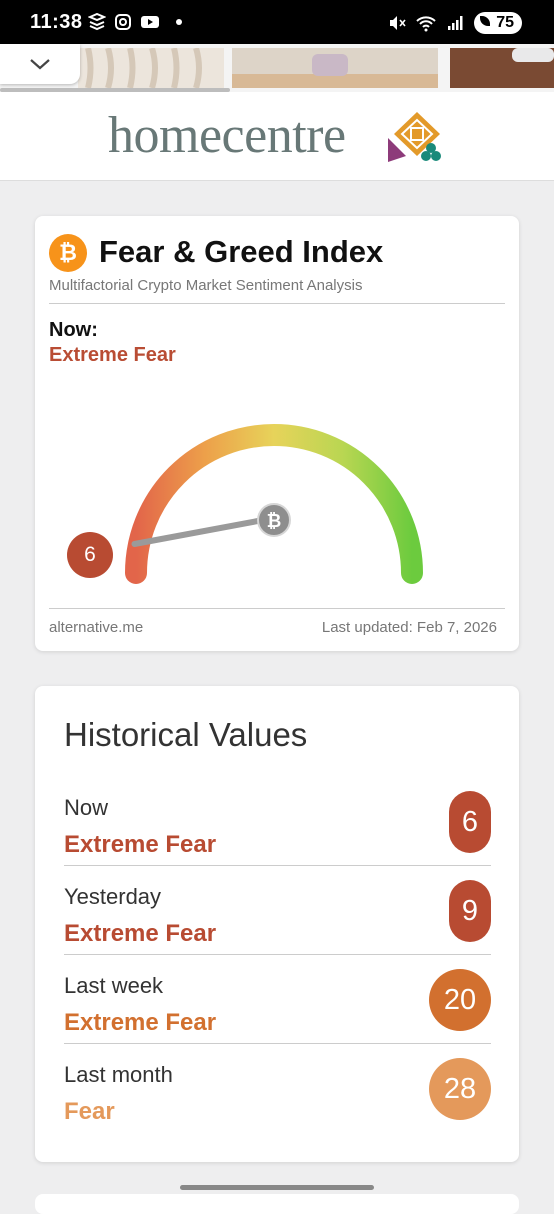  I want to click on last-updated: Last updated: Feb 7, 2026, so click(409, 627).